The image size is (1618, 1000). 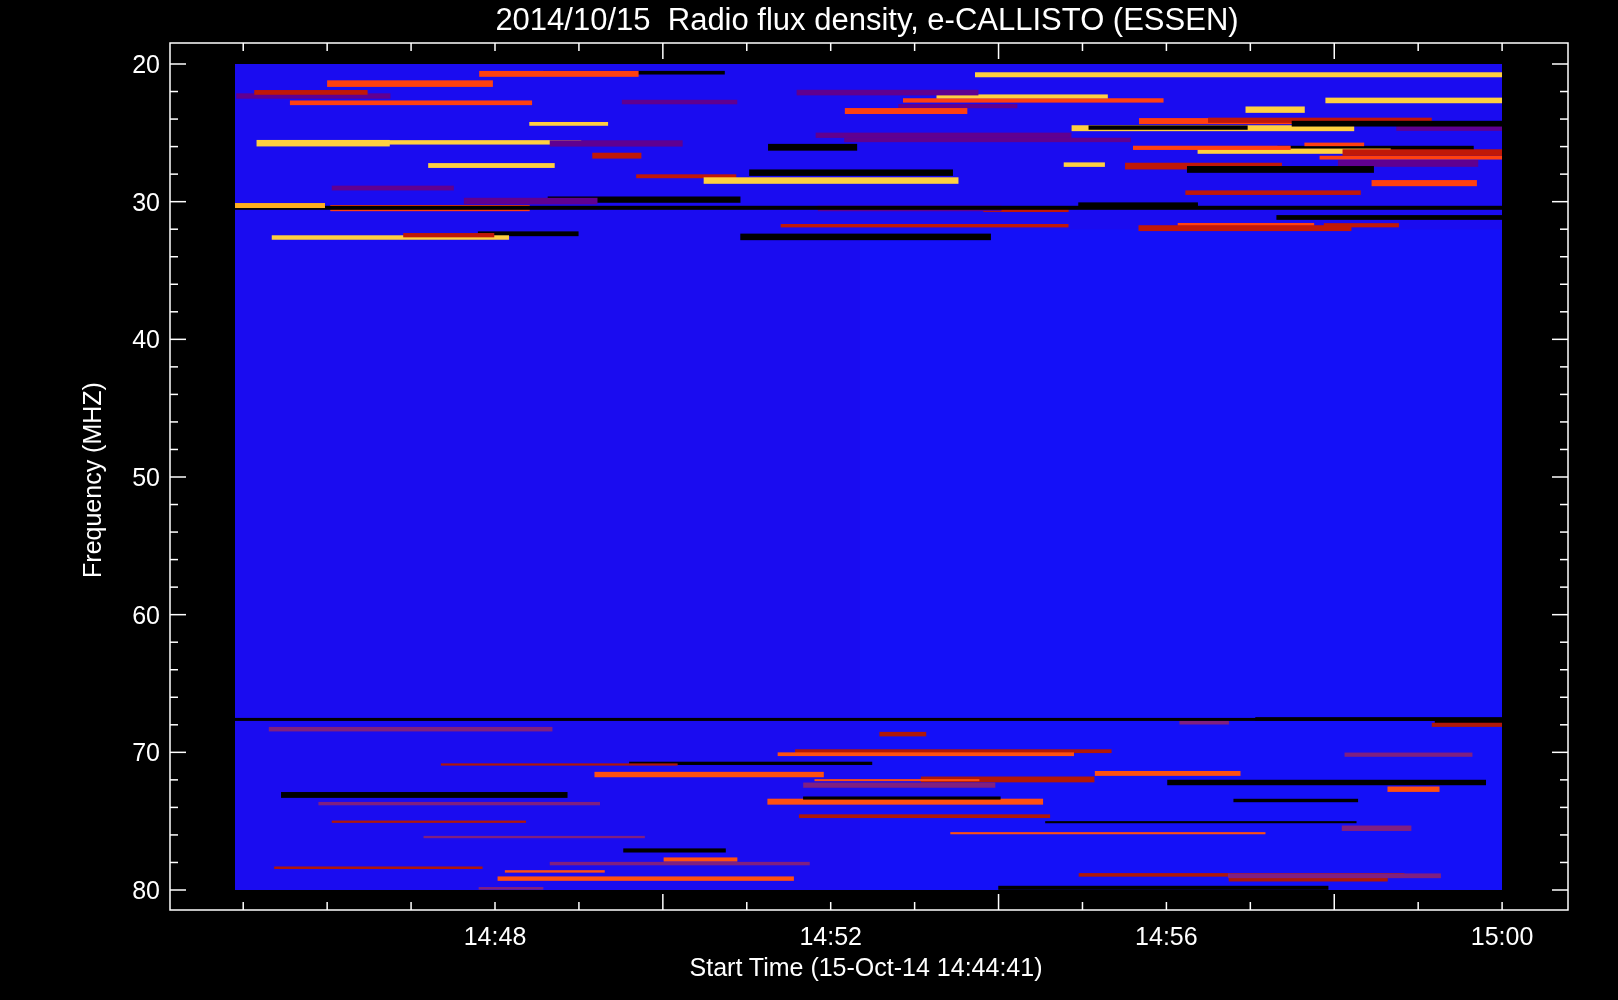 I want to click on x-tick-label: 14:52, so click(x=830, y=936).